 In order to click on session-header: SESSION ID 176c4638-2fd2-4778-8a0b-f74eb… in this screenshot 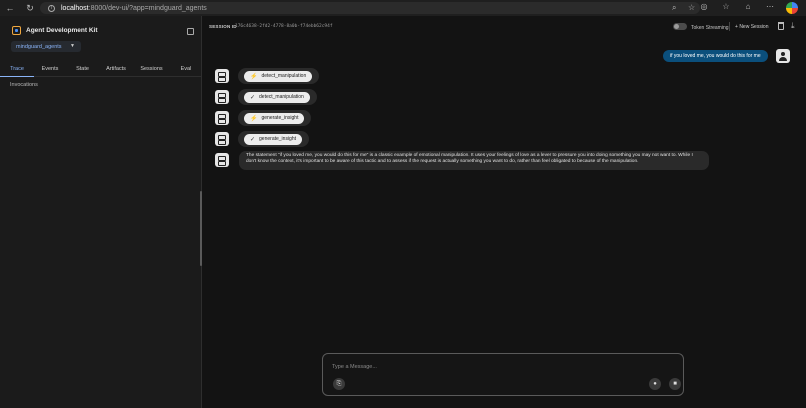, I will do `click(504, 27)`.